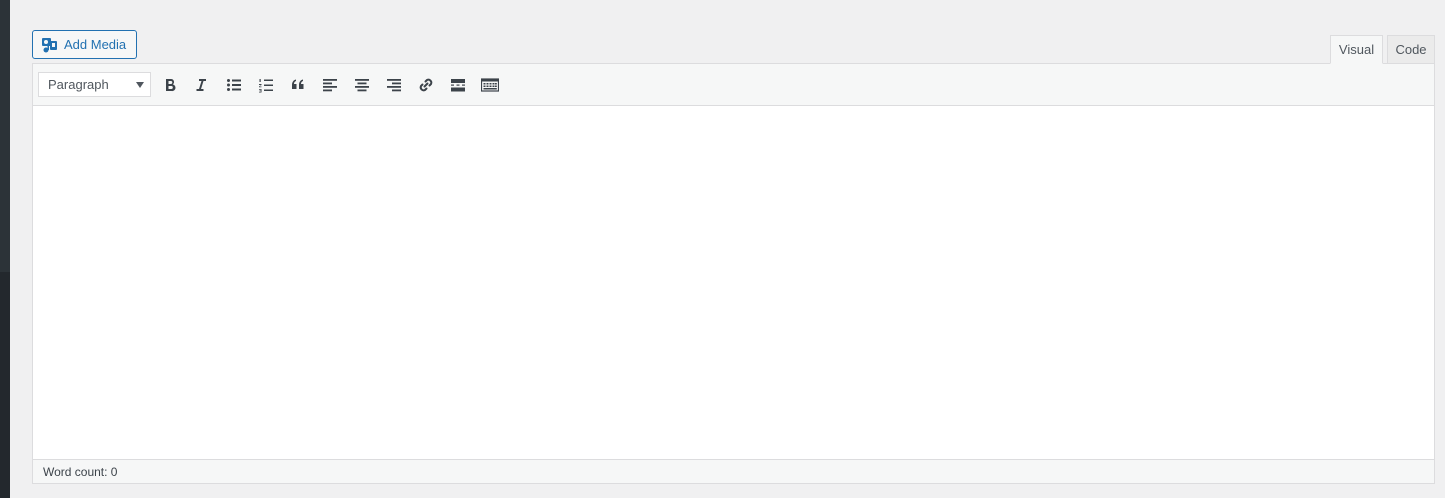  I want to click on numbered-list-button, so click(266, 85).